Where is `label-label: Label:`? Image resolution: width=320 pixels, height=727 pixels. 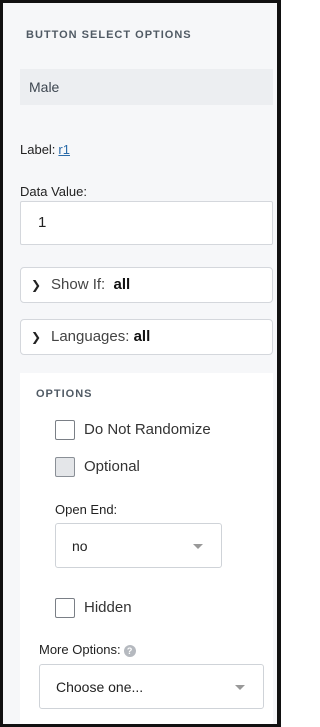
label-label: Label: is located at coordinates (38, 149).